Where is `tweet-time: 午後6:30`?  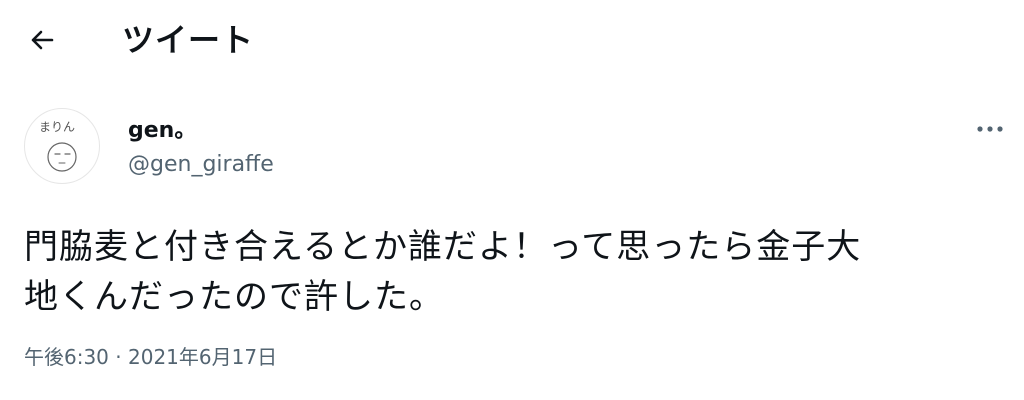 tweet-time: 午後6:30 is located at coordinates (66, 357).